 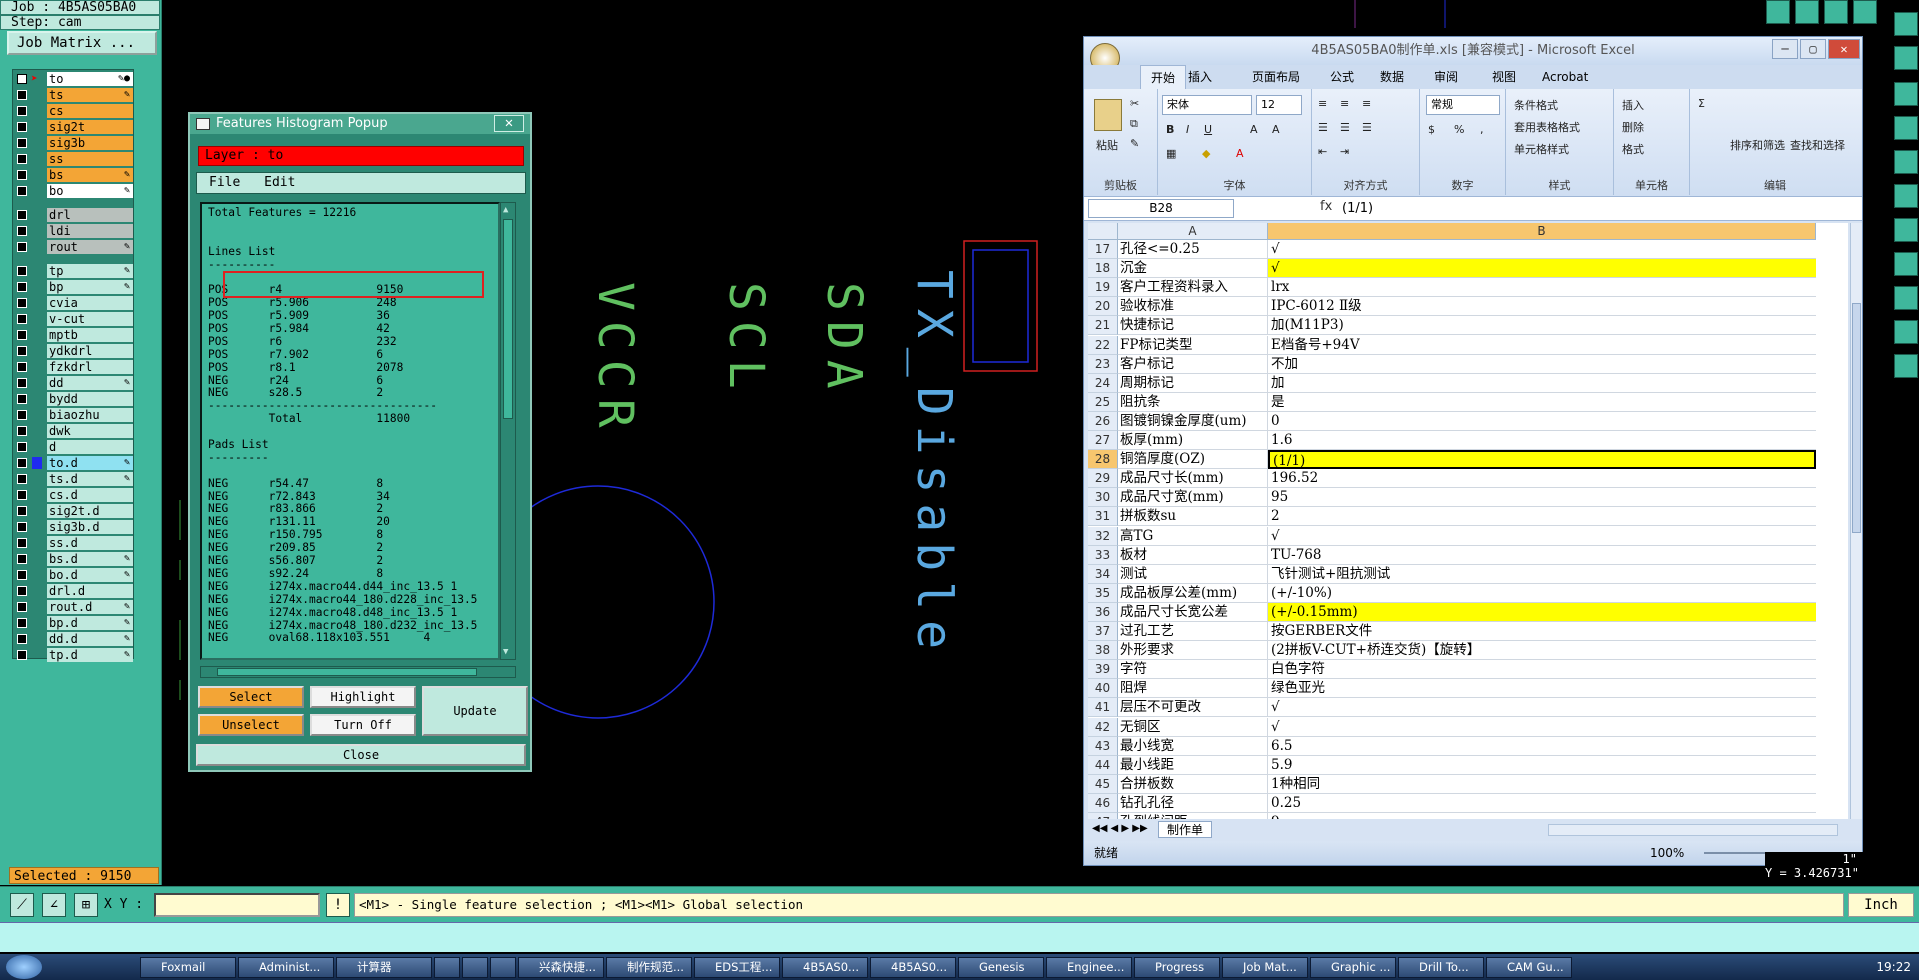 What do you see at coordinates (1187, 129) in the screenshot?
I see `italic-icon: I` at bounding box center [1187, 129].